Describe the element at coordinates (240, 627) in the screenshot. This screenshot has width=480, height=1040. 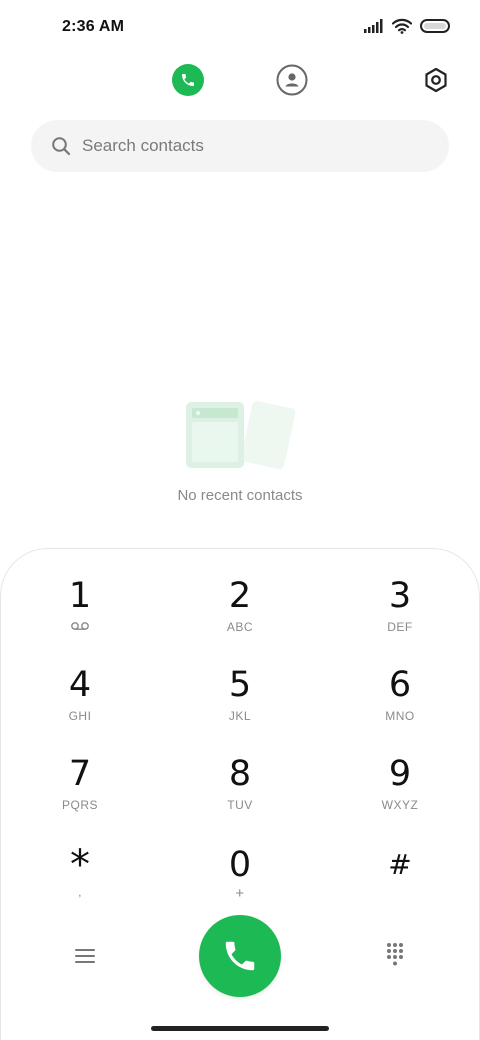
I see `key-letters: ABC` at that location.